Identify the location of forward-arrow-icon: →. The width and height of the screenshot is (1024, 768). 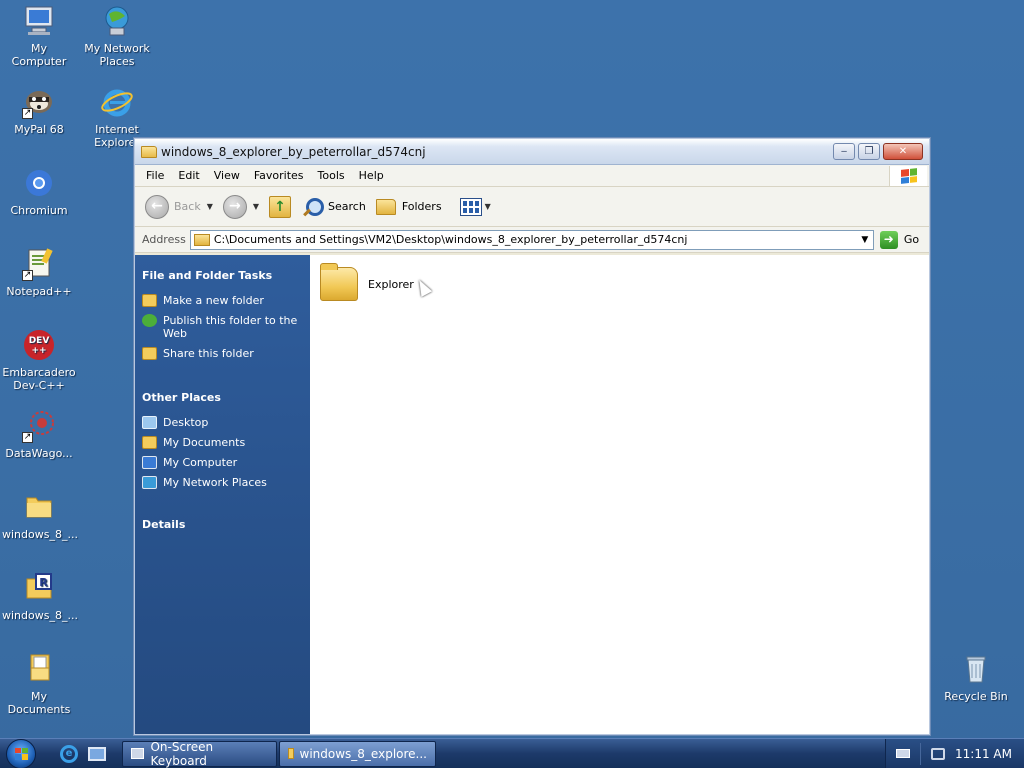
(234, 206).